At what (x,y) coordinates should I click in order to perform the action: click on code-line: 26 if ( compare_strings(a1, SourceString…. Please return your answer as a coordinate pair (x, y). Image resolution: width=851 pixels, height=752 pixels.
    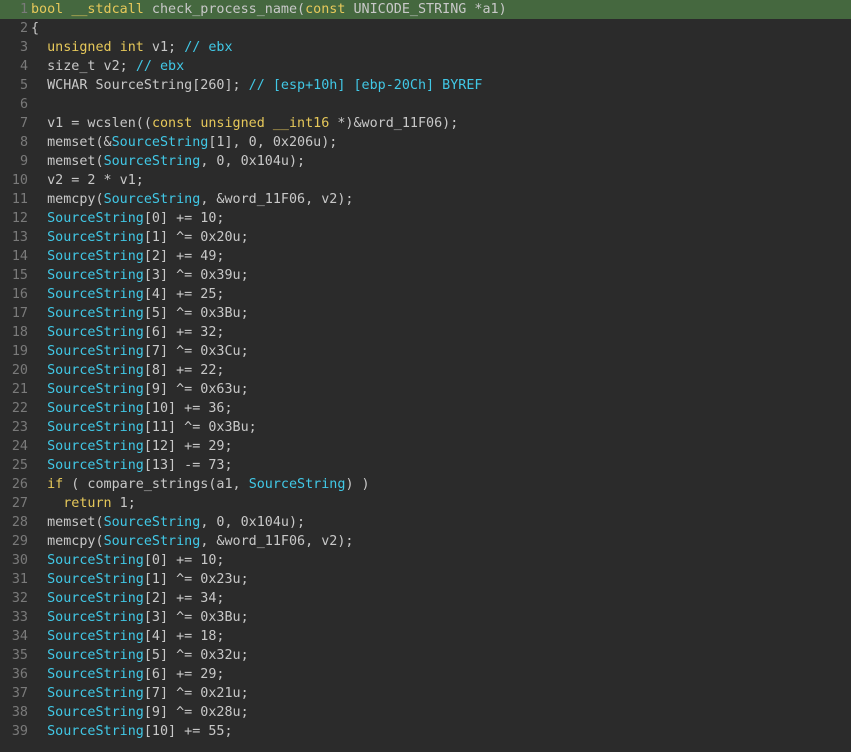
    Looking at the image, I should click on (425, 484).